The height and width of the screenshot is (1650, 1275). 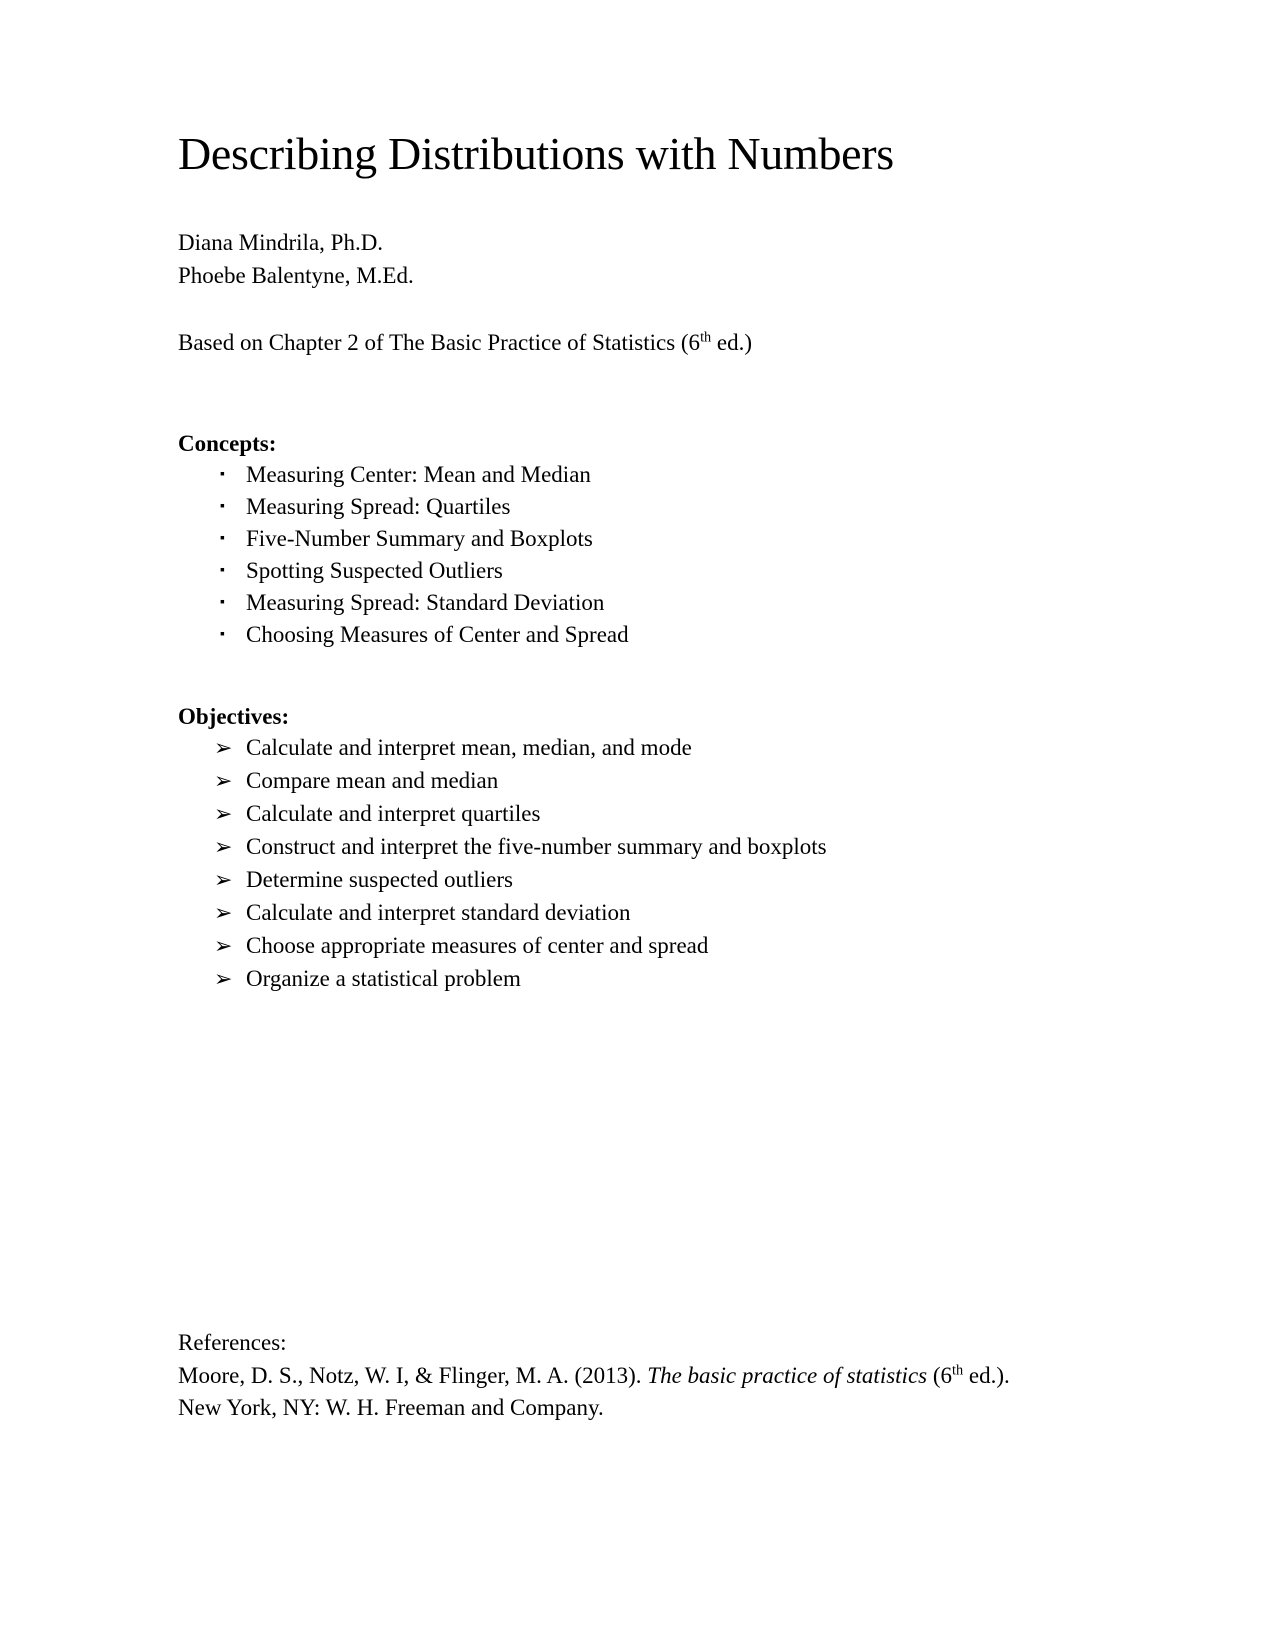 I want to click on list-item: ▪ Five-Number Summary and Boxplots, so click(x=608, y=538).